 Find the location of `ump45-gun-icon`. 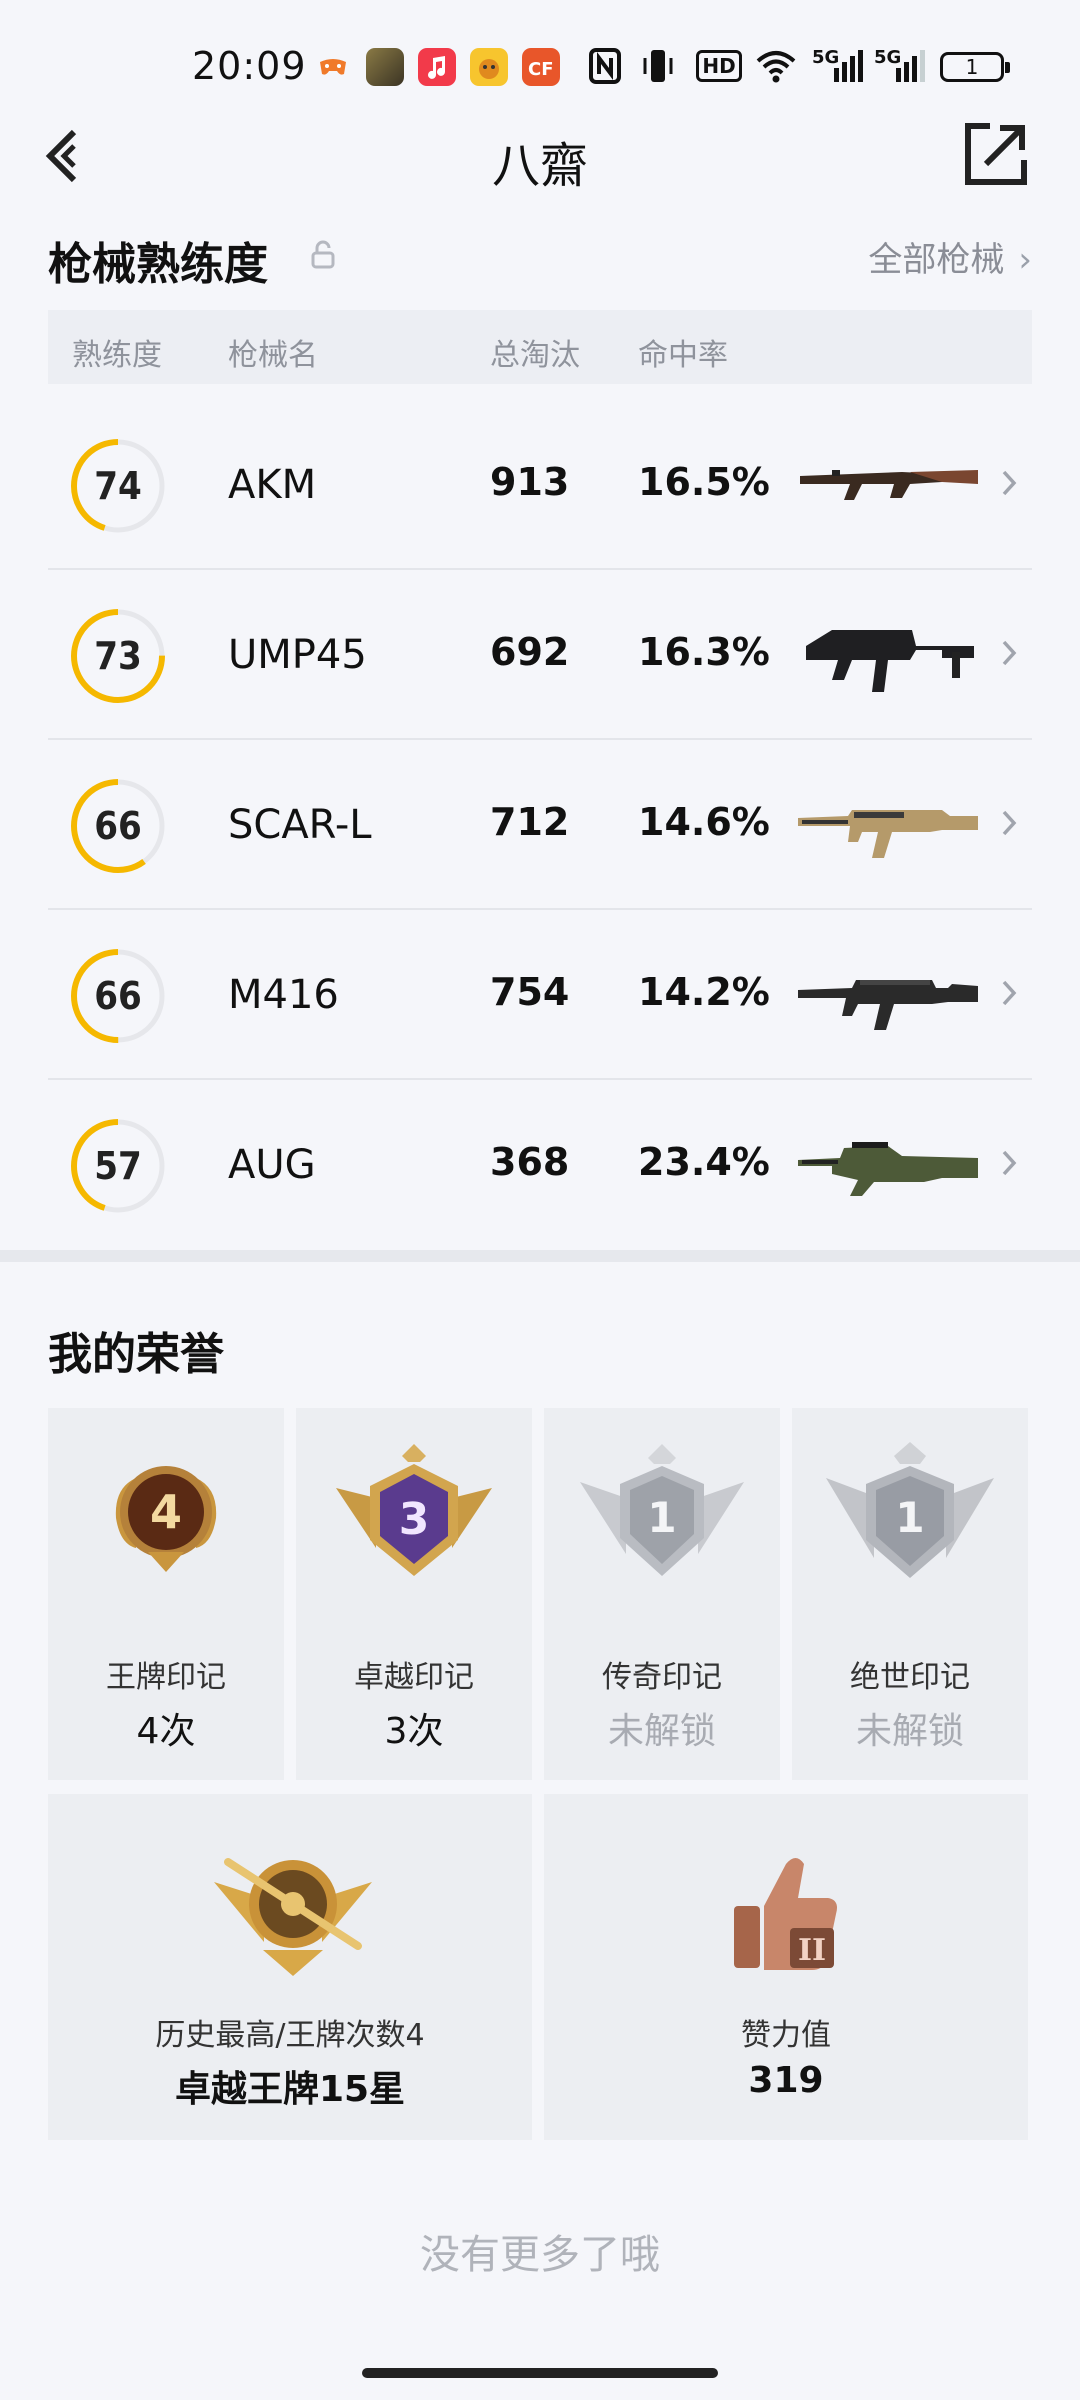

ump45-gun-icon is located at coordinates (890, 661).